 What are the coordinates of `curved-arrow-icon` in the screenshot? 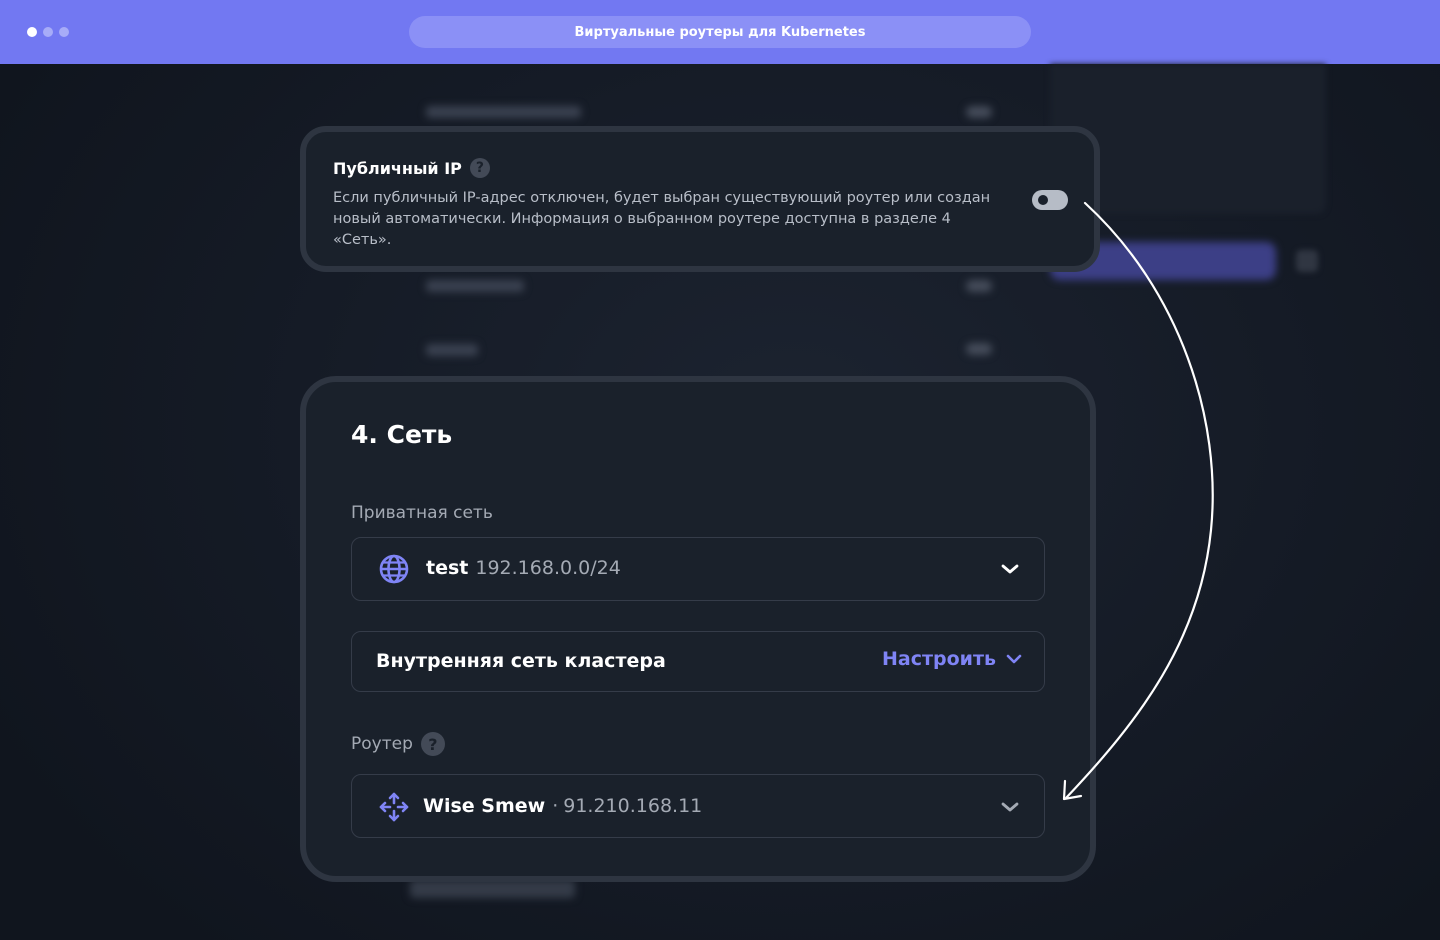 It's located at (1138, 501).